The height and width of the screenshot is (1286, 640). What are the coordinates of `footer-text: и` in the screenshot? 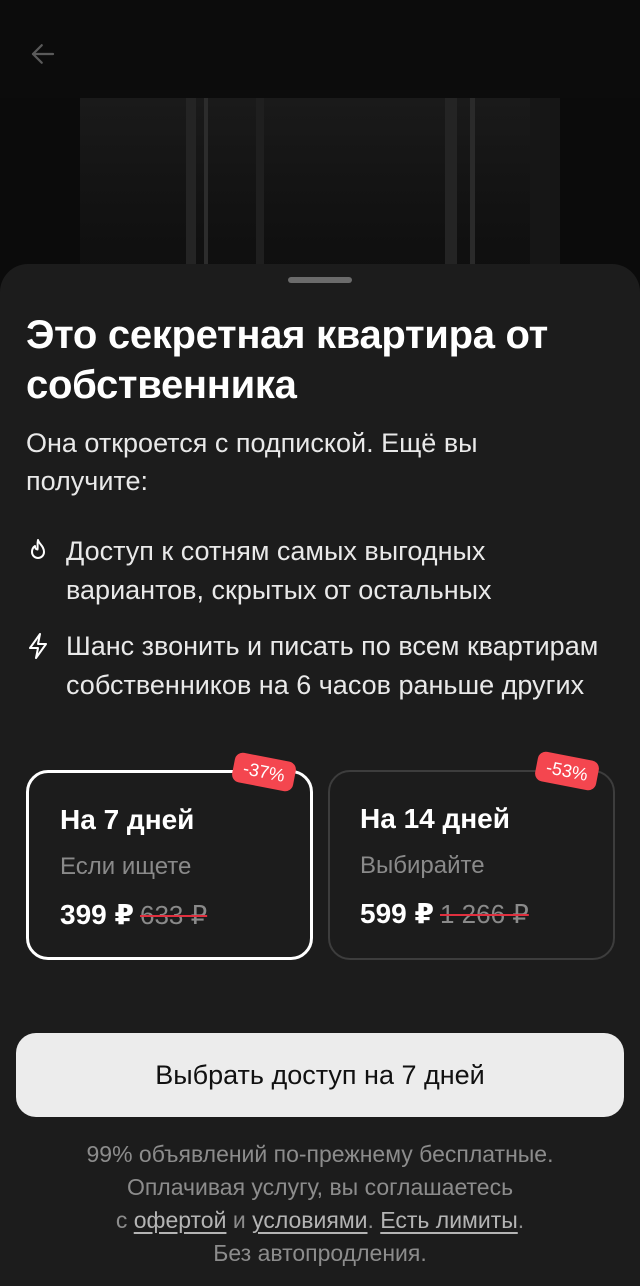 It's located at (239, 1220).